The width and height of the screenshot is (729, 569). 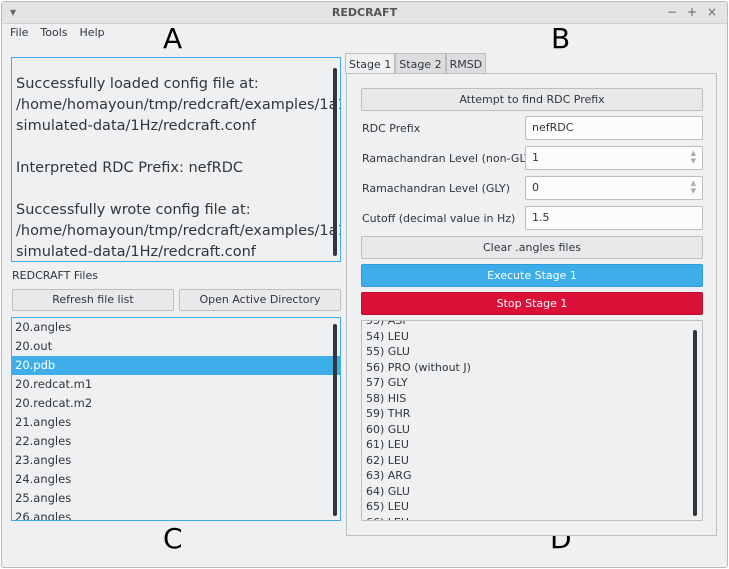 I want to click on cutoff-label: Cutoff (decimal value in Hz), so click(x=439, y=218).